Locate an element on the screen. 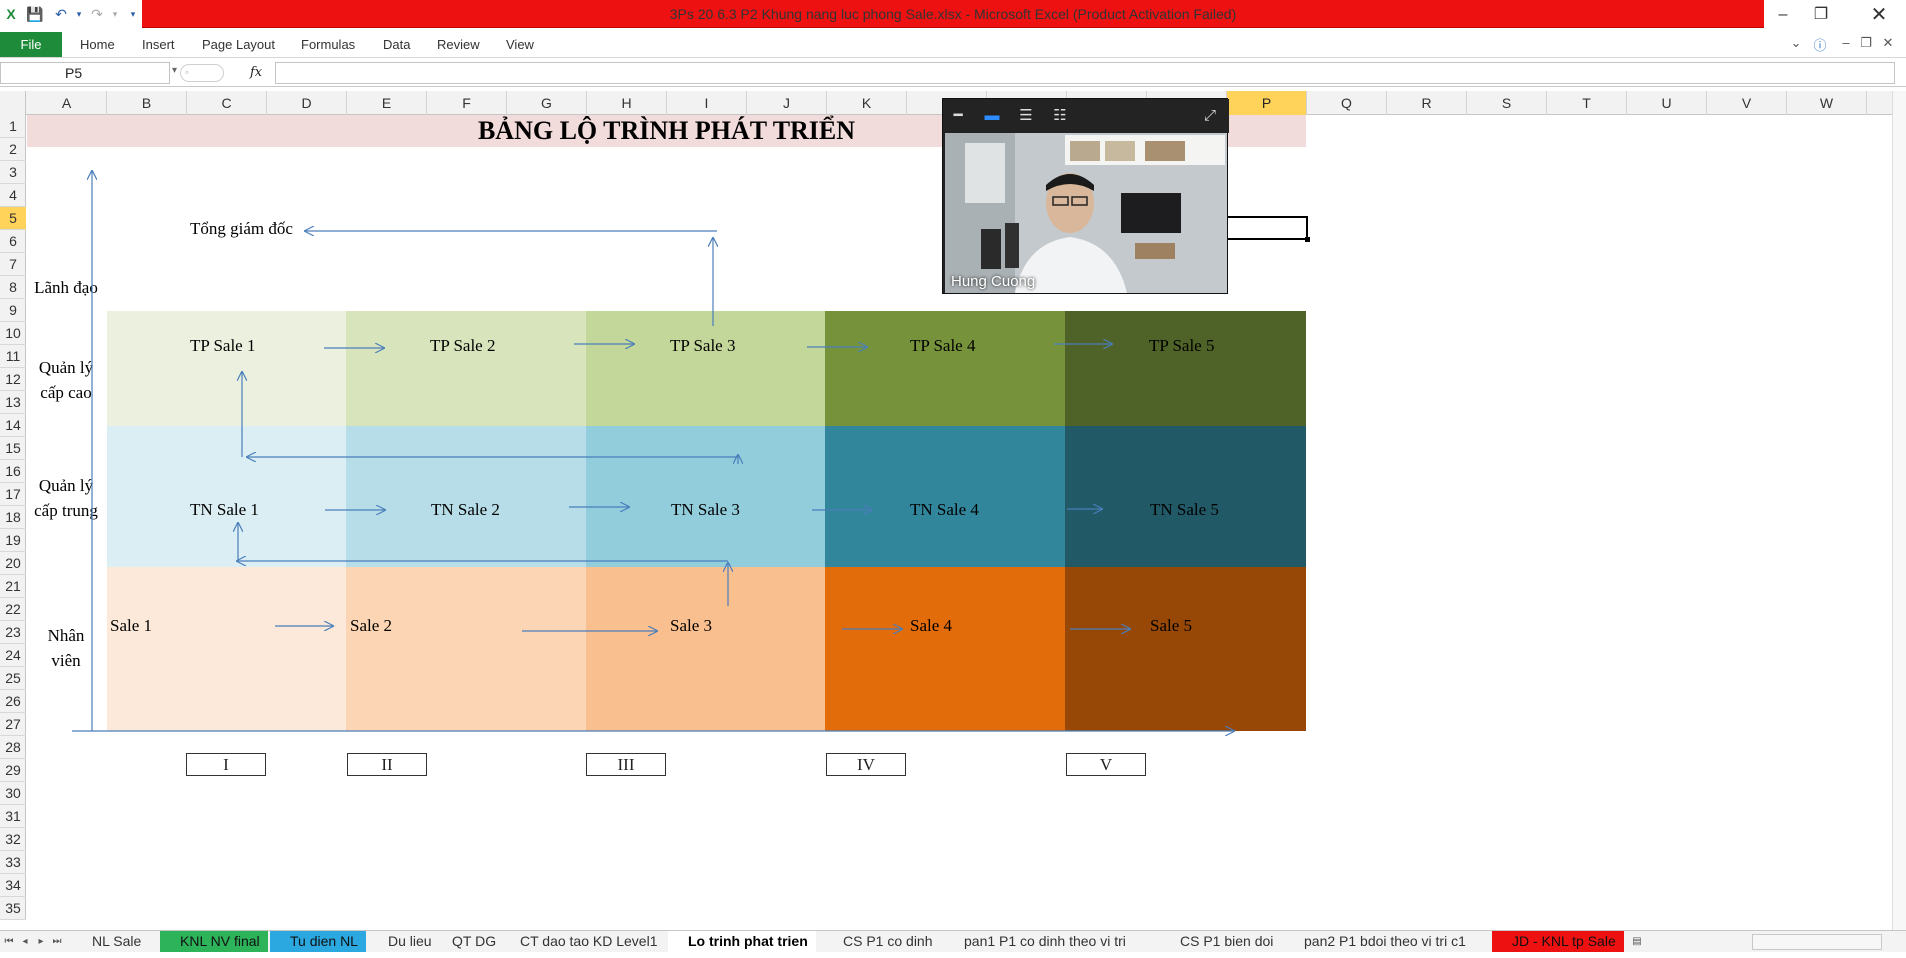  sheet-tab-11: pan2 P1 bdoi theo vi tri c1 is located at coordinates (1379, 941).